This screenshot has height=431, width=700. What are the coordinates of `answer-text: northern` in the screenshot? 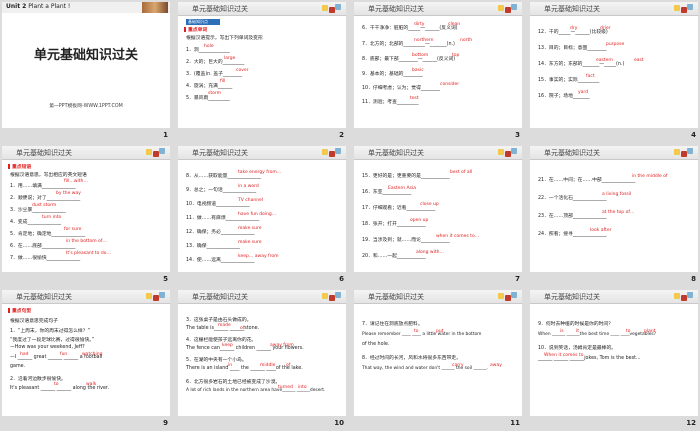 It's located at (424, 40).